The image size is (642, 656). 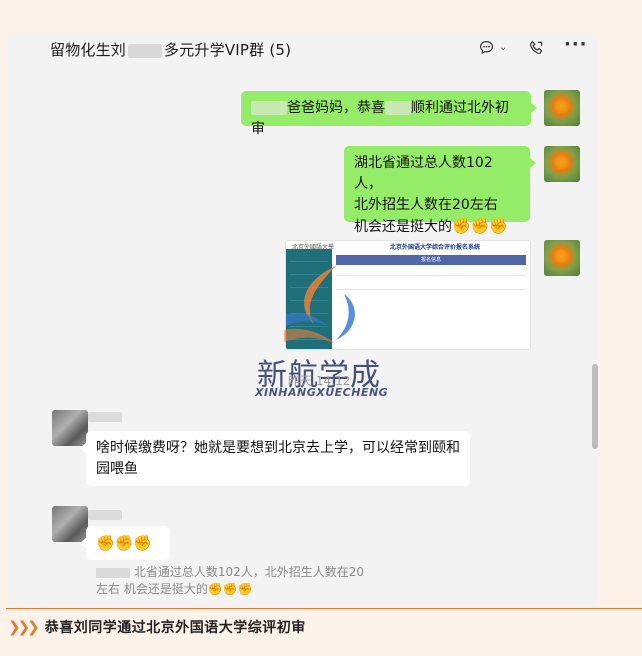 I want to click on quoted-reply: 北省通过总人数102人，北外招生人数在20 左右 机会还是挺大的✊✊✊, so click(x=246, y=581).